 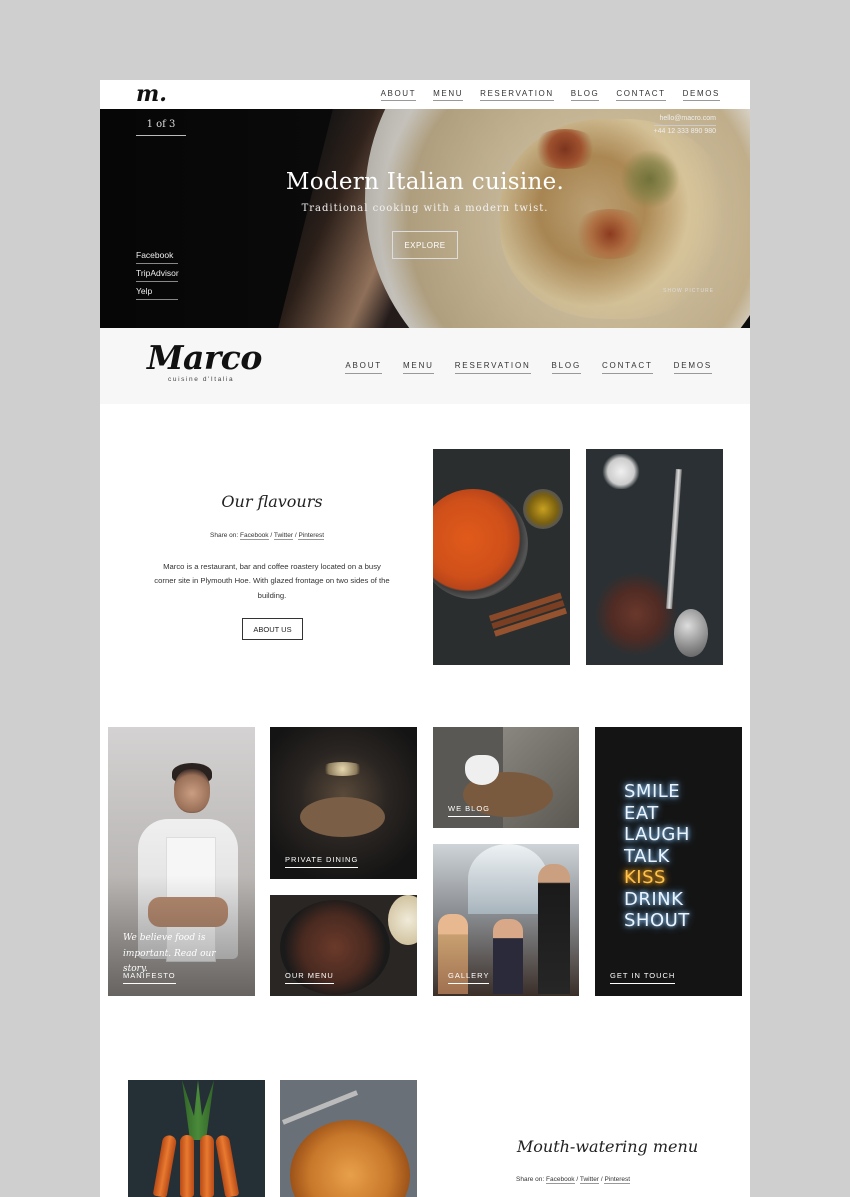 I want to click on neon-word: KISS, so click(x=645, y=877).